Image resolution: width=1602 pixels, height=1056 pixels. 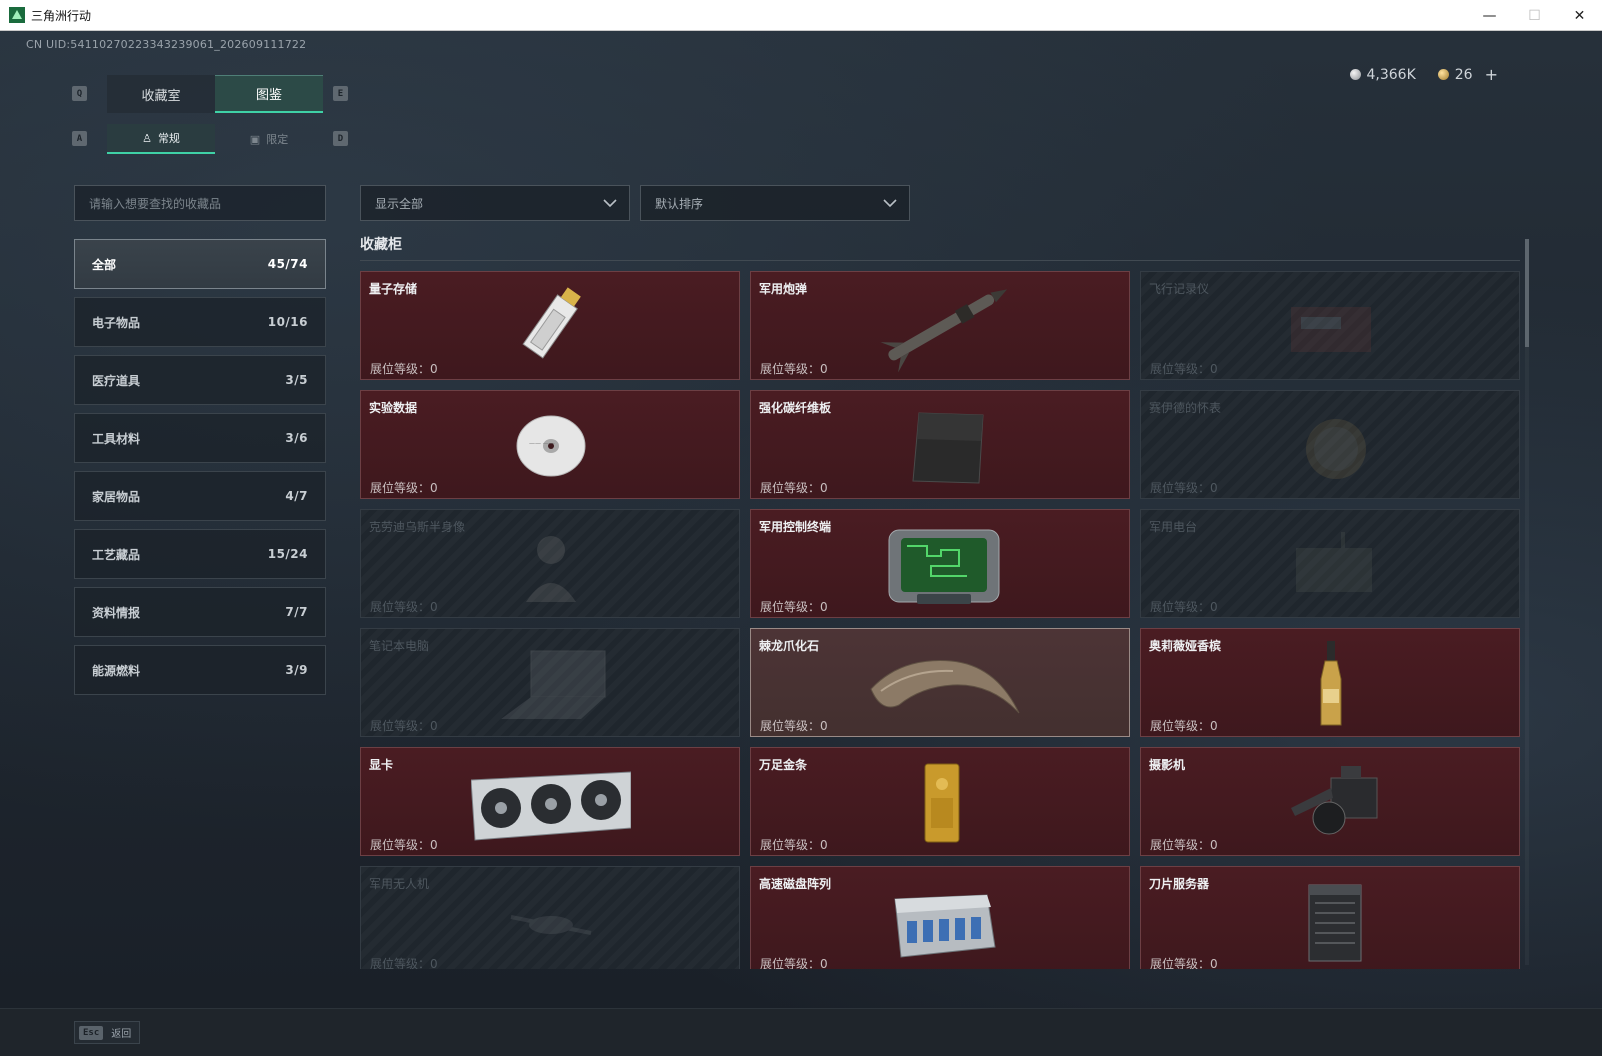 I want to click on item-card: 高速磁盘阵列 展位等级：0, so click(x=940, y=917).